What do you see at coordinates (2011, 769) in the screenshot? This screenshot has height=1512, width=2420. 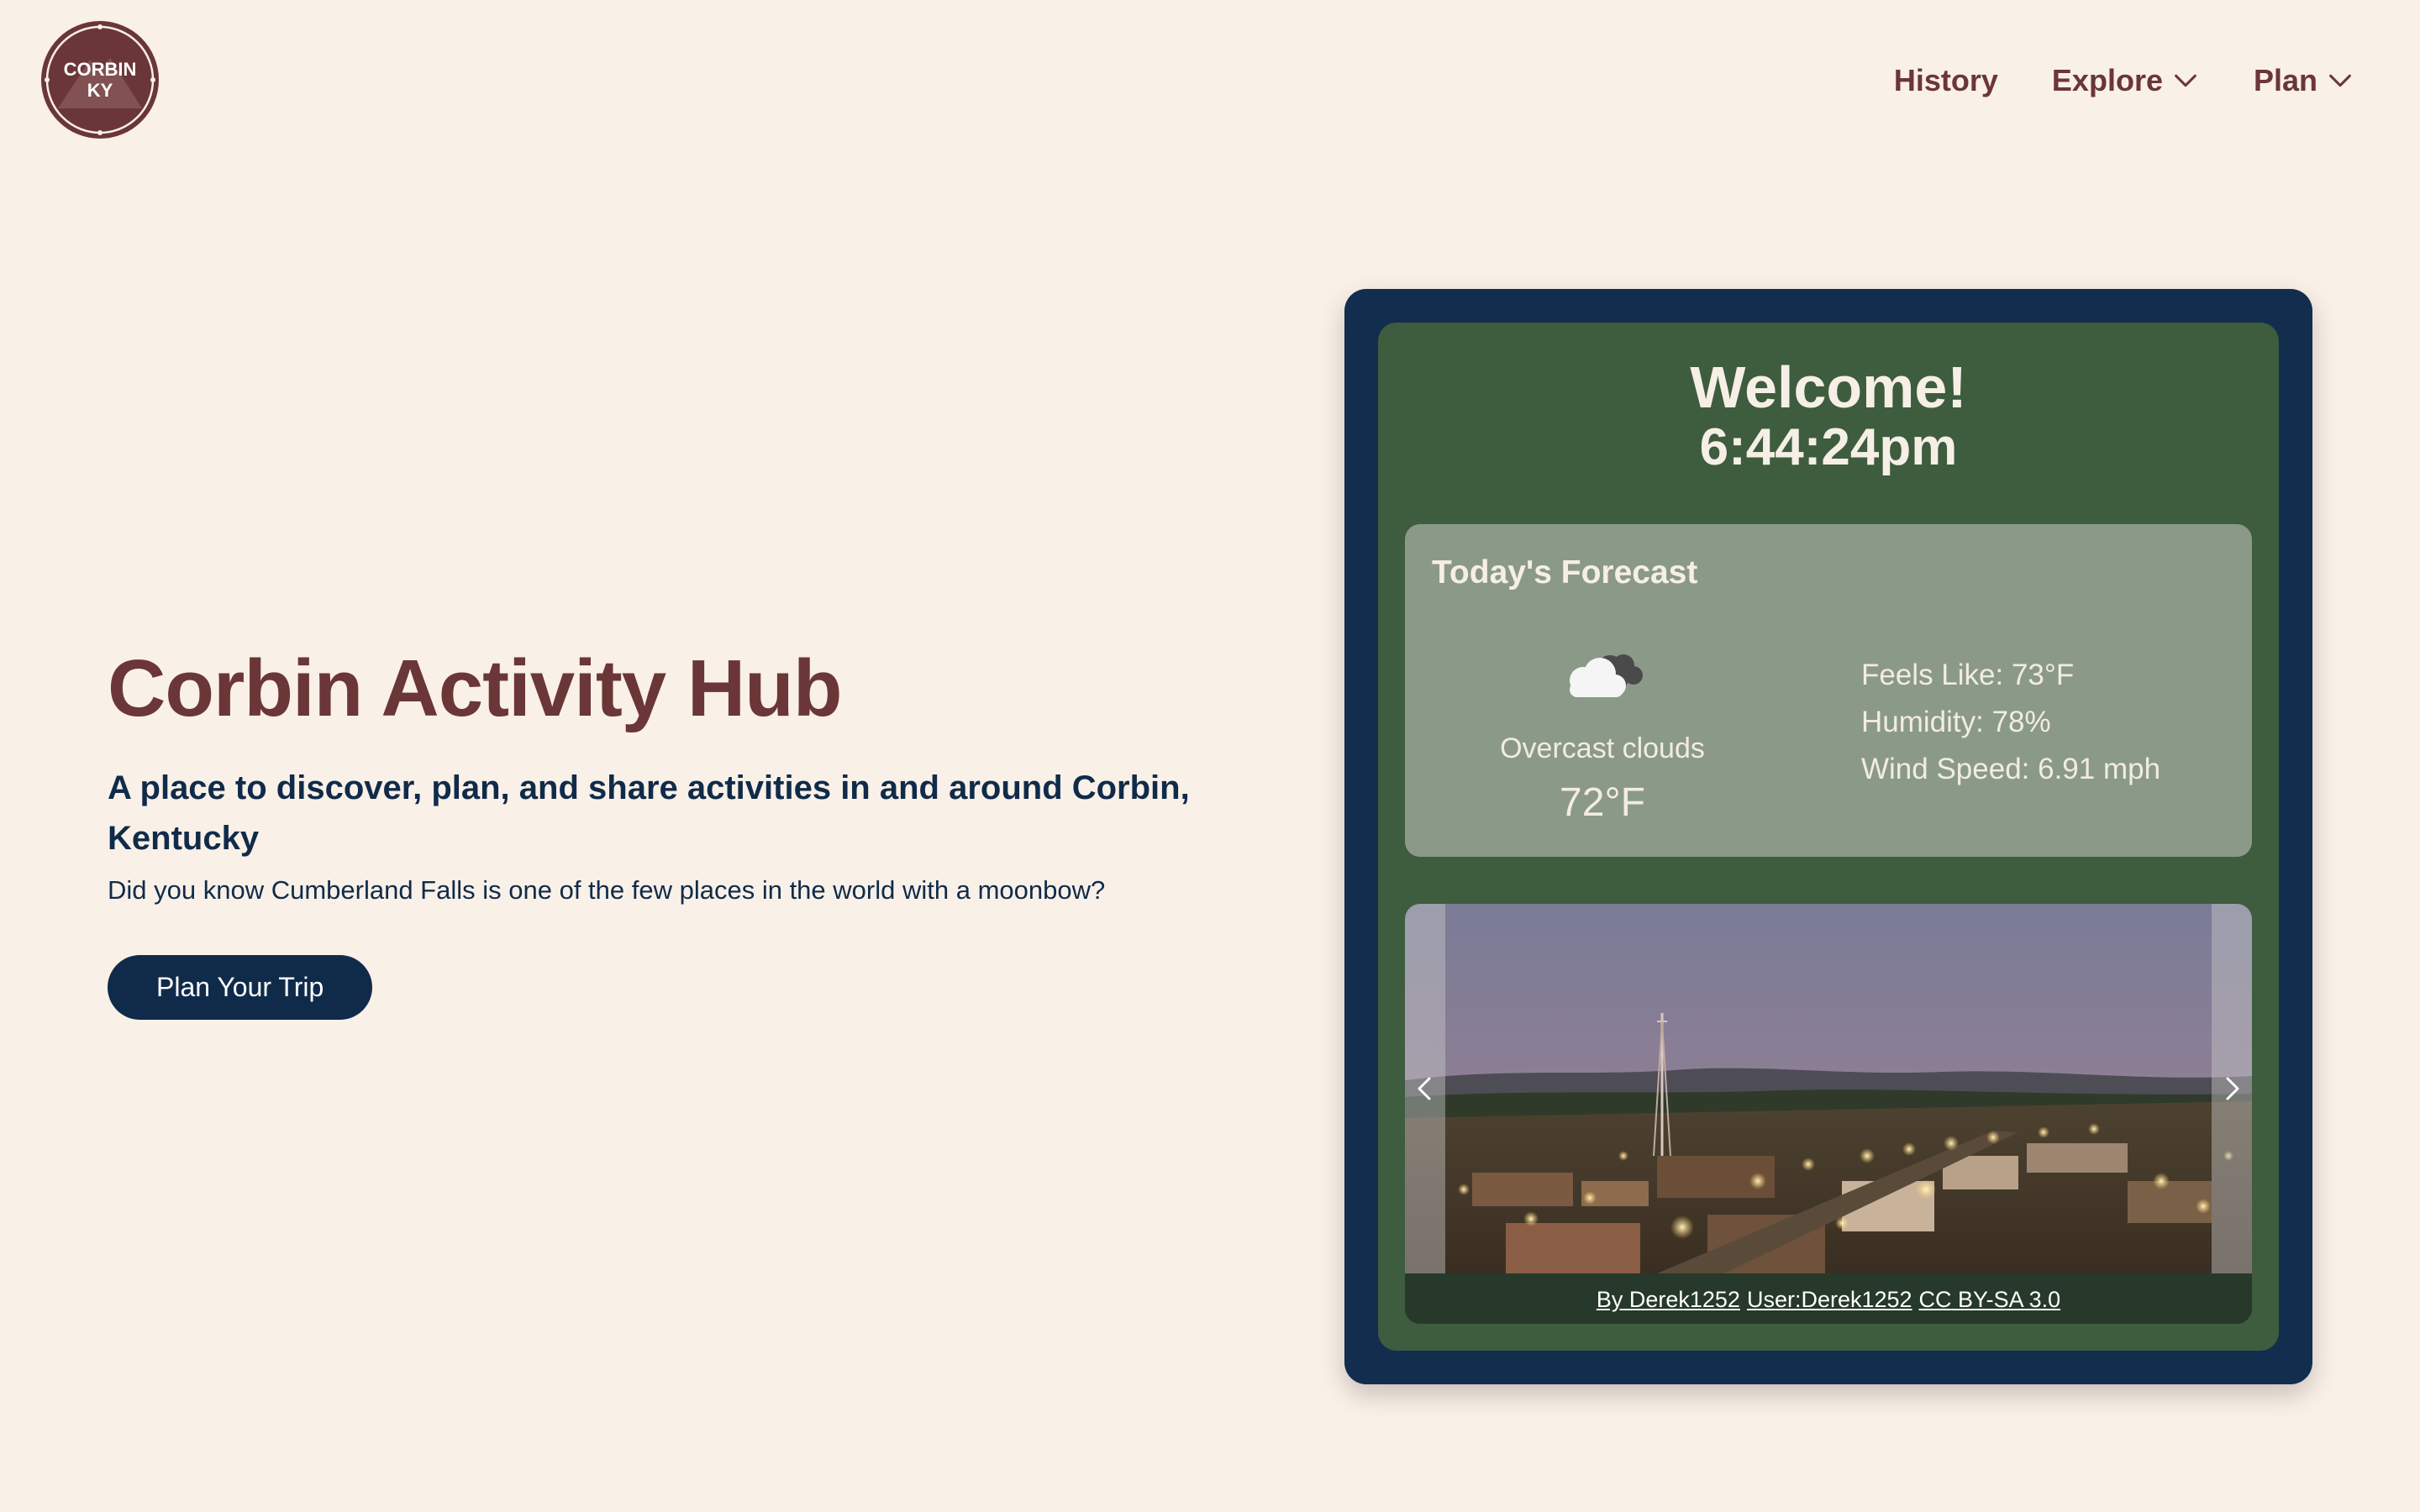 I see `wind-speed: Wind Speed: 6.91 mph` at bounding box center [2011, 769].